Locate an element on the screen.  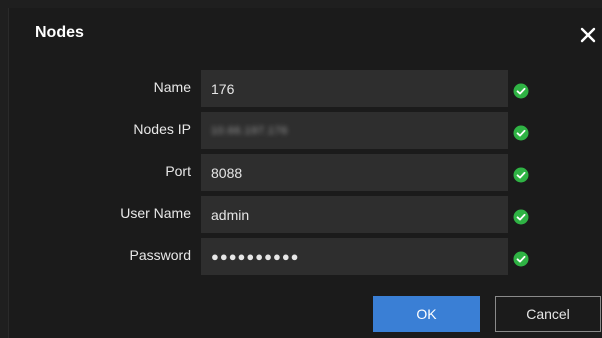
form-row-nodes-ip: Nodes IP 10.66.197.176 is located at coordinates (305, 130).